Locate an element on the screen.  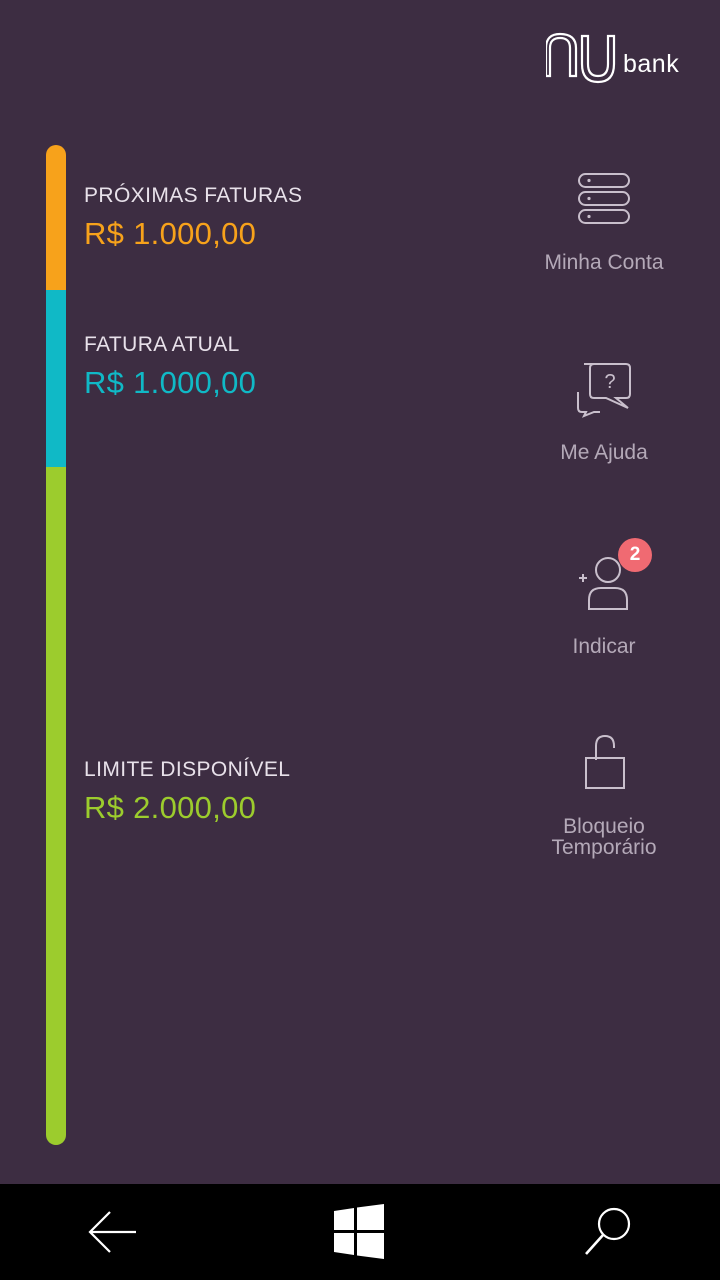
nu-logo-icon is located at coordinates (581, 58).